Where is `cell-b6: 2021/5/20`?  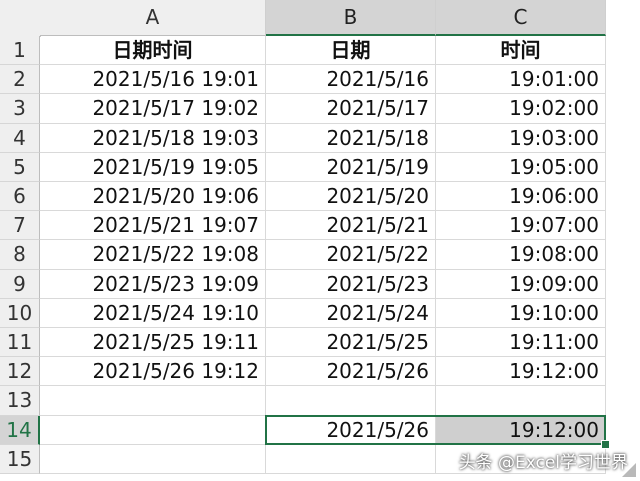 cell-b6: 2021/5/20 is located at coordinates (351, 197).